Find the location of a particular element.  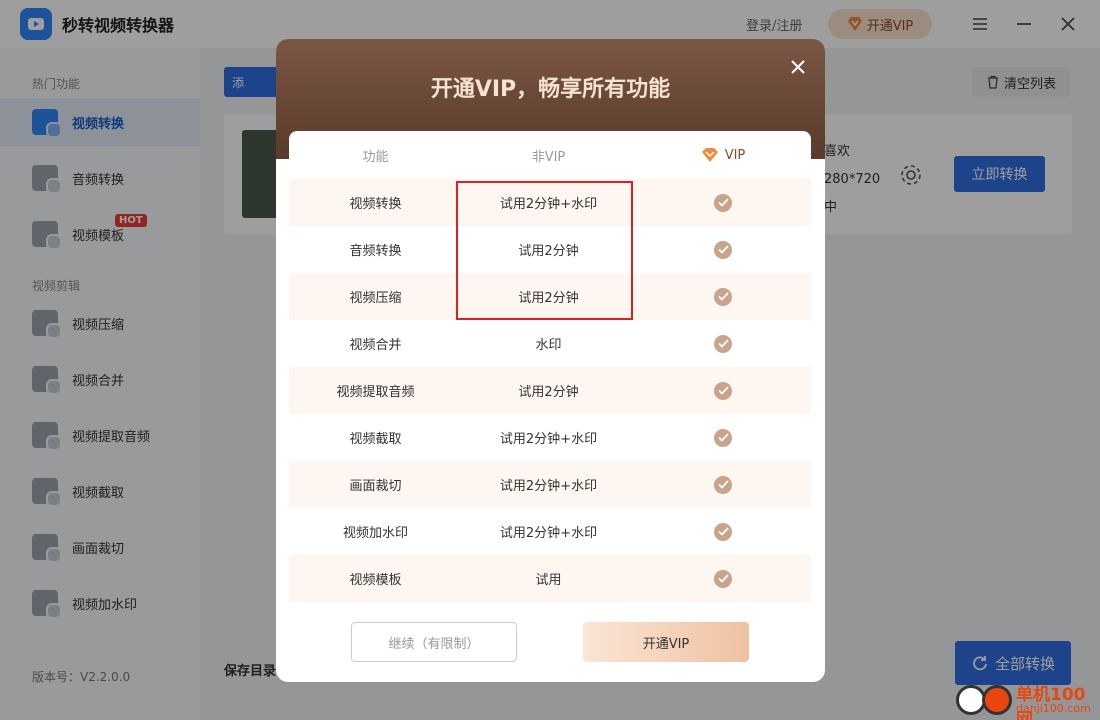

table-row: 视频截取 试用2分钟+水印 is located at coordinates (550, 437).